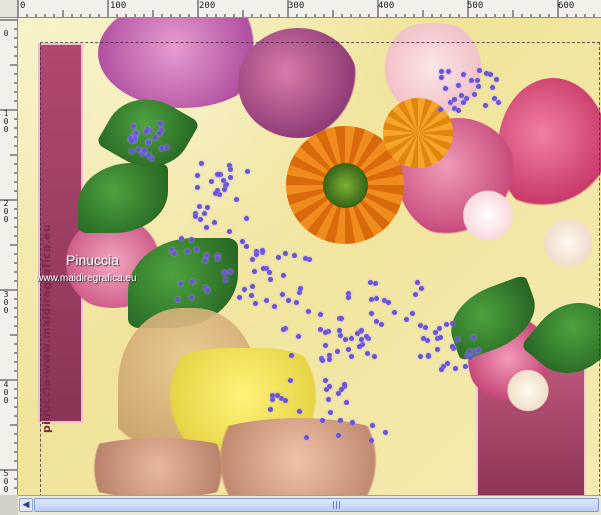 The height and width of the screenshot is (515, 601). What do you see at coordinates (566, 6) in the screenshot?
I see `ruler-label-600: 600` at bounding box center [566, 6].